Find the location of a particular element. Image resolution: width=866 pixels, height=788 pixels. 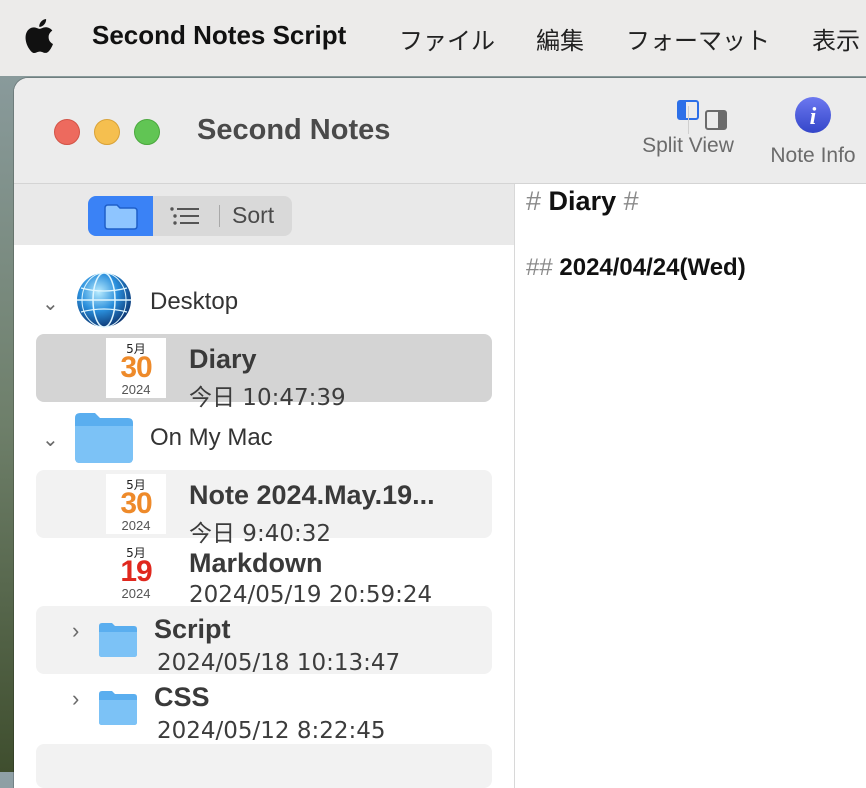

folder-view-icon is located at coordinates (121, 217).